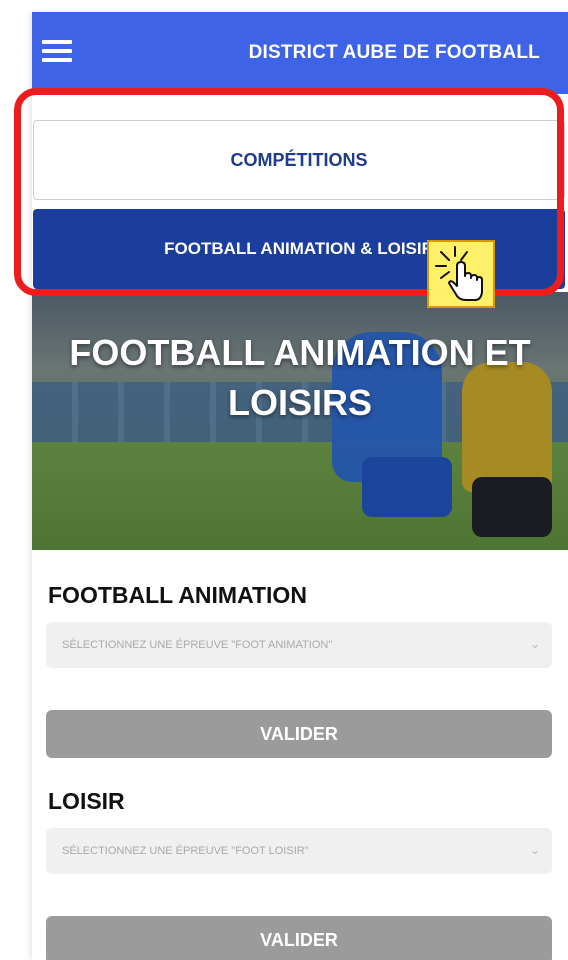  Describe the element at coordinates (177, 595) in the screenshot. I see `football-animation-heading: FOOTBALL ANIMATION` at that location.